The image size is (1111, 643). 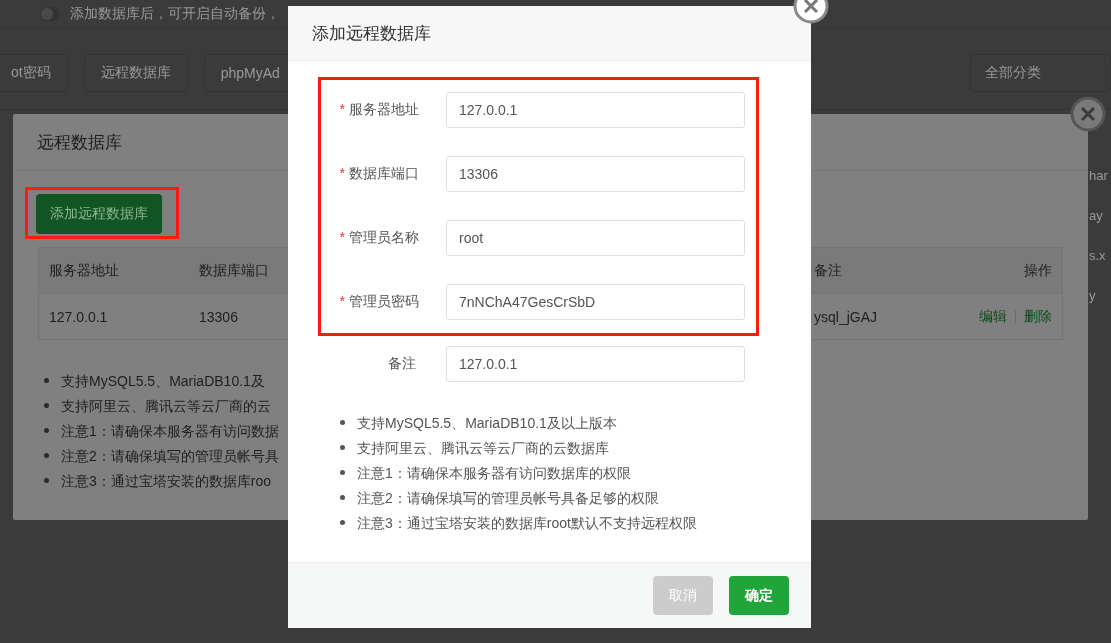 I want to click on input-field: 13306, so click(x=595, y=174).